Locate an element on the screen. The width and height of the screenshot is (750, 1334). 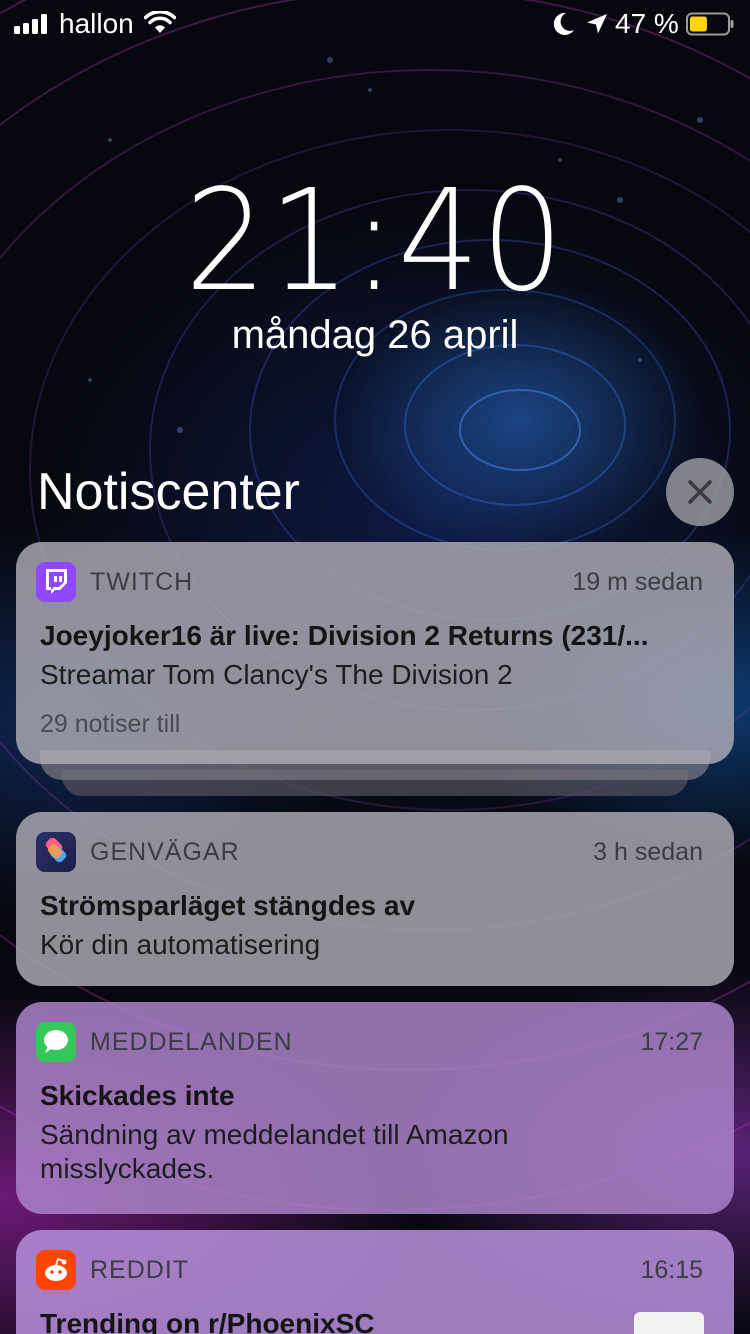
reddit-icon is located at coordinates (56, 1270).